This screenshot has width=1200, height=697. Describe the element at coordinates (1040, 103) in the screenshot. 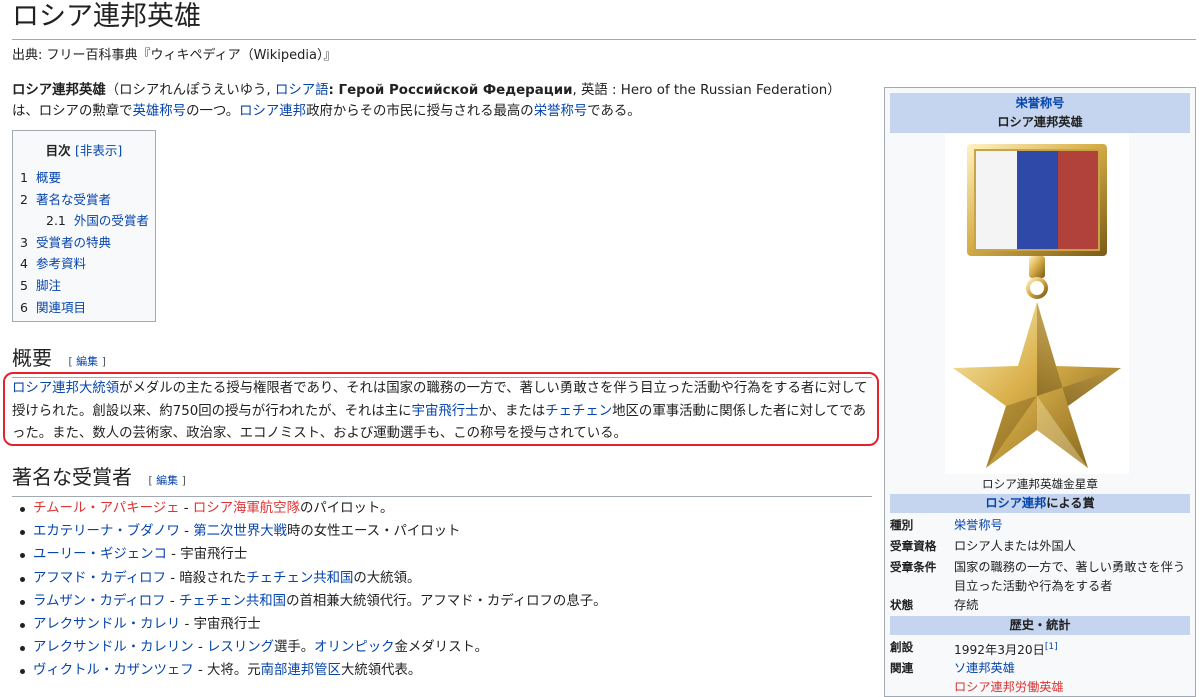

I see `infobox-category-link: 栄誉称号` at that location.